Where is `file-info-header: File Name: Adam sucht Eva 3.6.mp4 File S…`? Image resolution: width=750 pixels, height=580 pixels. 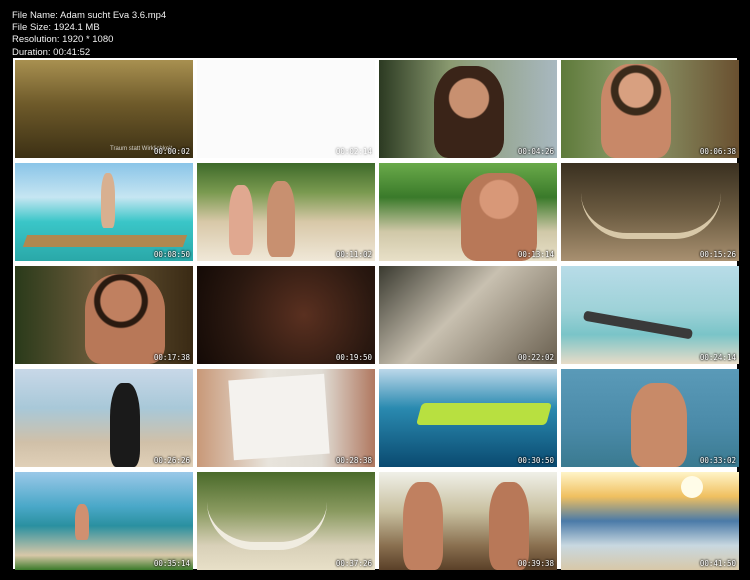
file-info-header: File Name: Adam sucht Eva 3.6.mp4 File S… is located at coordinates (89, 34).